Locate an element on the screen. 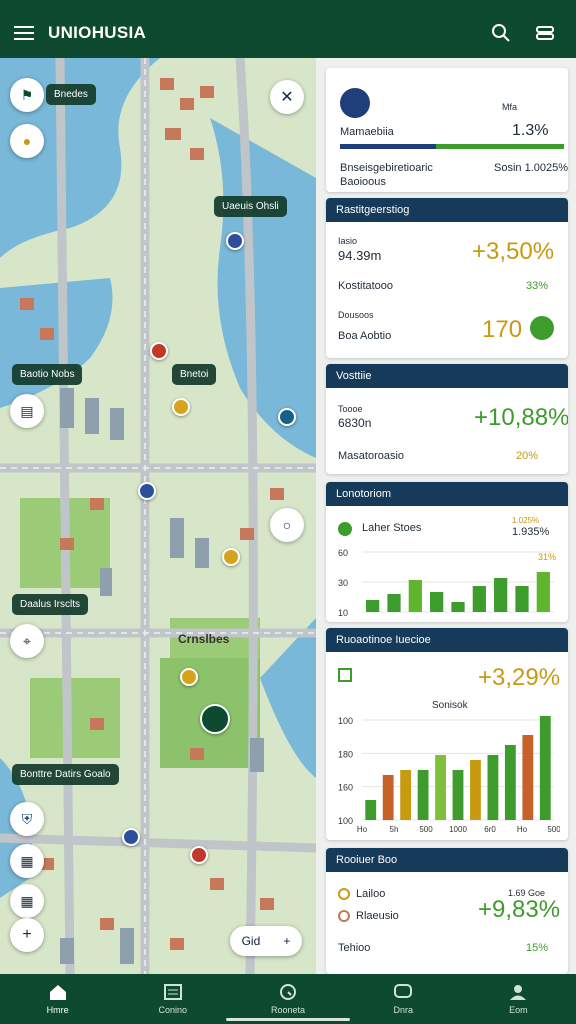  map-label-5: Daalus Irsclts is located at coordinates (50, 604).